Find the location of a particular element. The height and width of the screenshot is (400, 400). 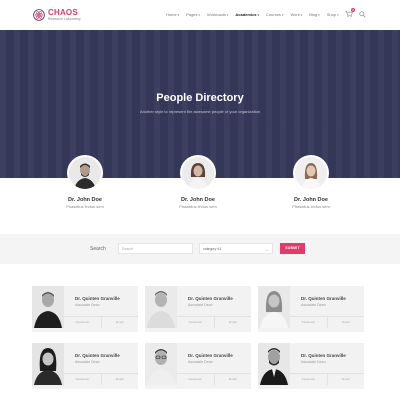

nav-item-home: Home▾ is located at coordinates (172, 14).